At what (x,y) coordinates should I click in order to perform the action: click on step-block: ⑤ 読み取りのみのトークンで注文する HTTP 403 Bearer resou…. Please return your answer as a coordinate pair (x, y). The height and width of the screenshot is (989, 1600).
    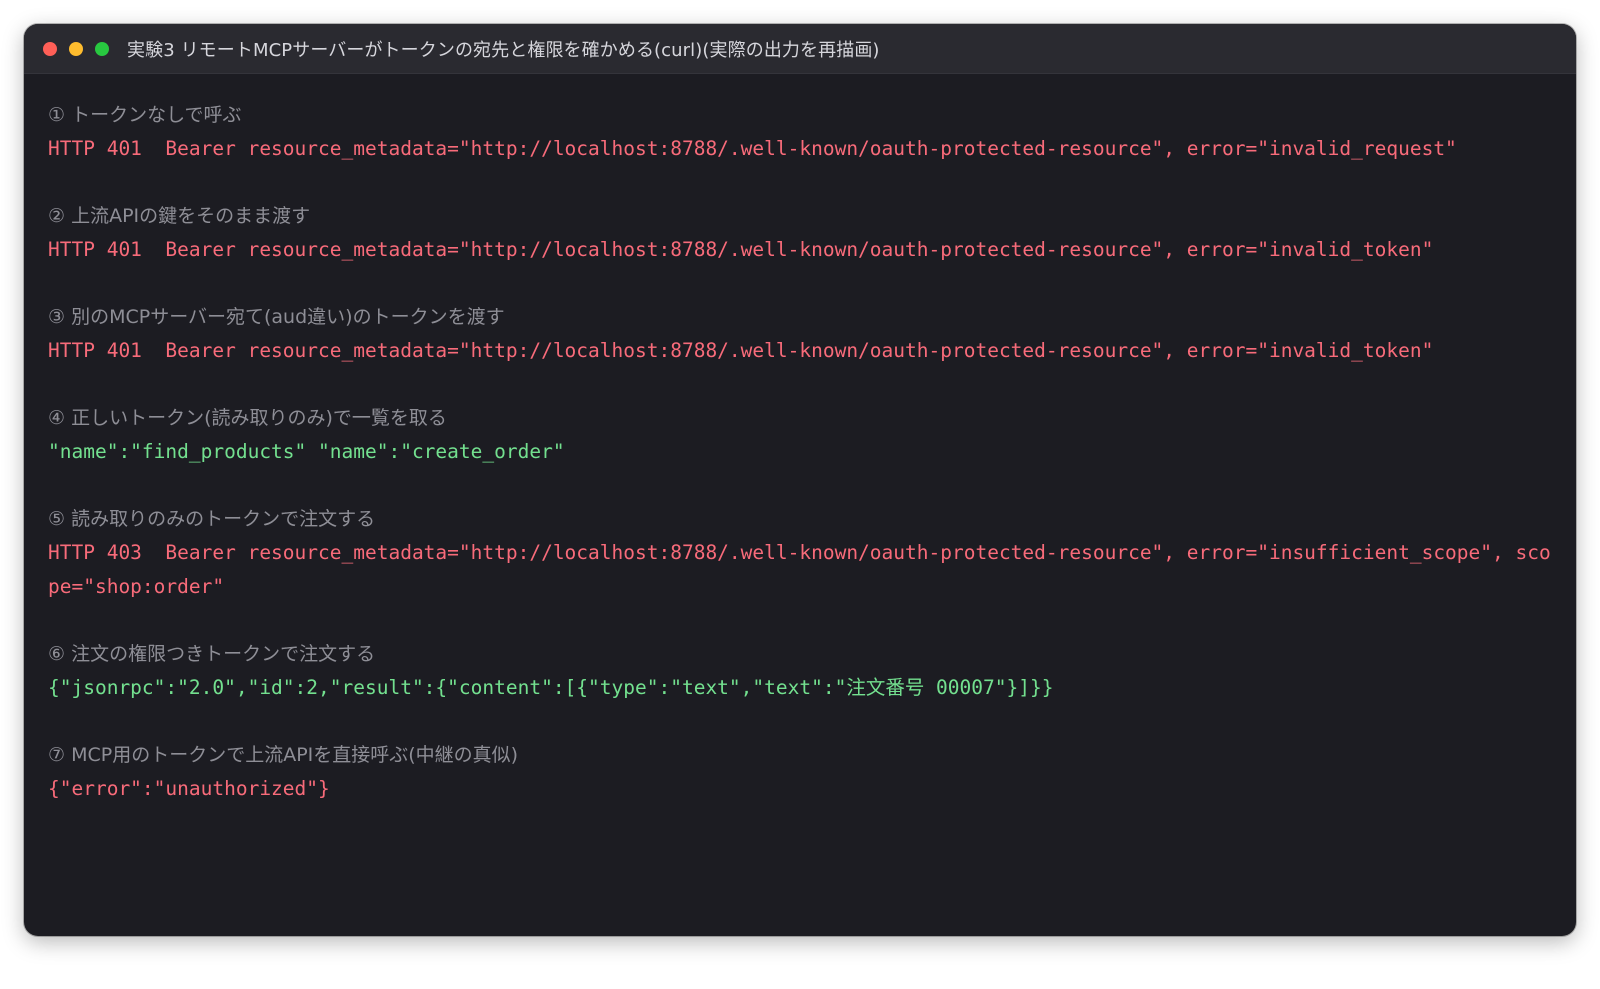
    Looking at the image, I should click on (803, 553).